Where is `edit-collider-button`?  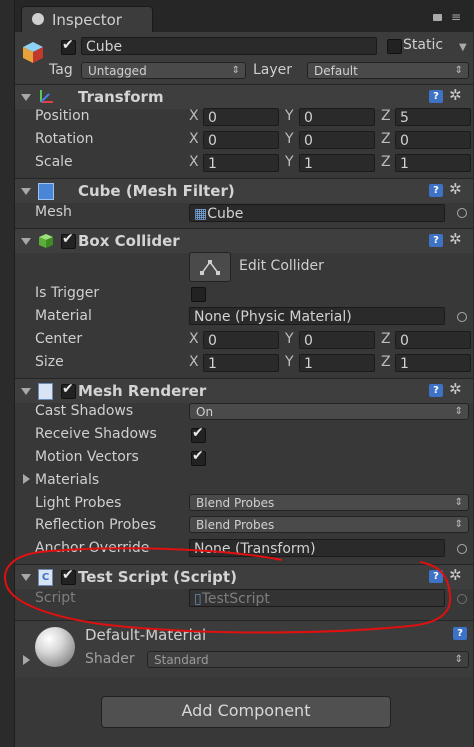
edit-collider-button is located at coordinates (210, 267).